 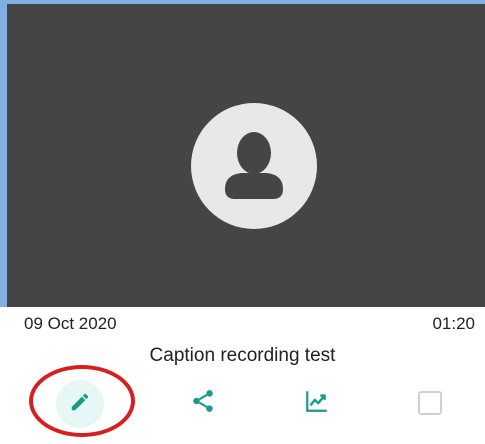 I want to click on share-button, so click(x=203, y=403).